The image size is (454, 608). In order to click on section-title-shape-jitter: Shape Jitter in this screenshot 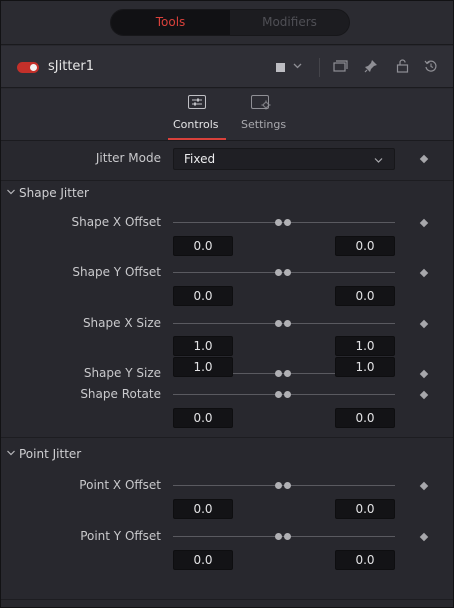, I will do `click(54, 193)`.